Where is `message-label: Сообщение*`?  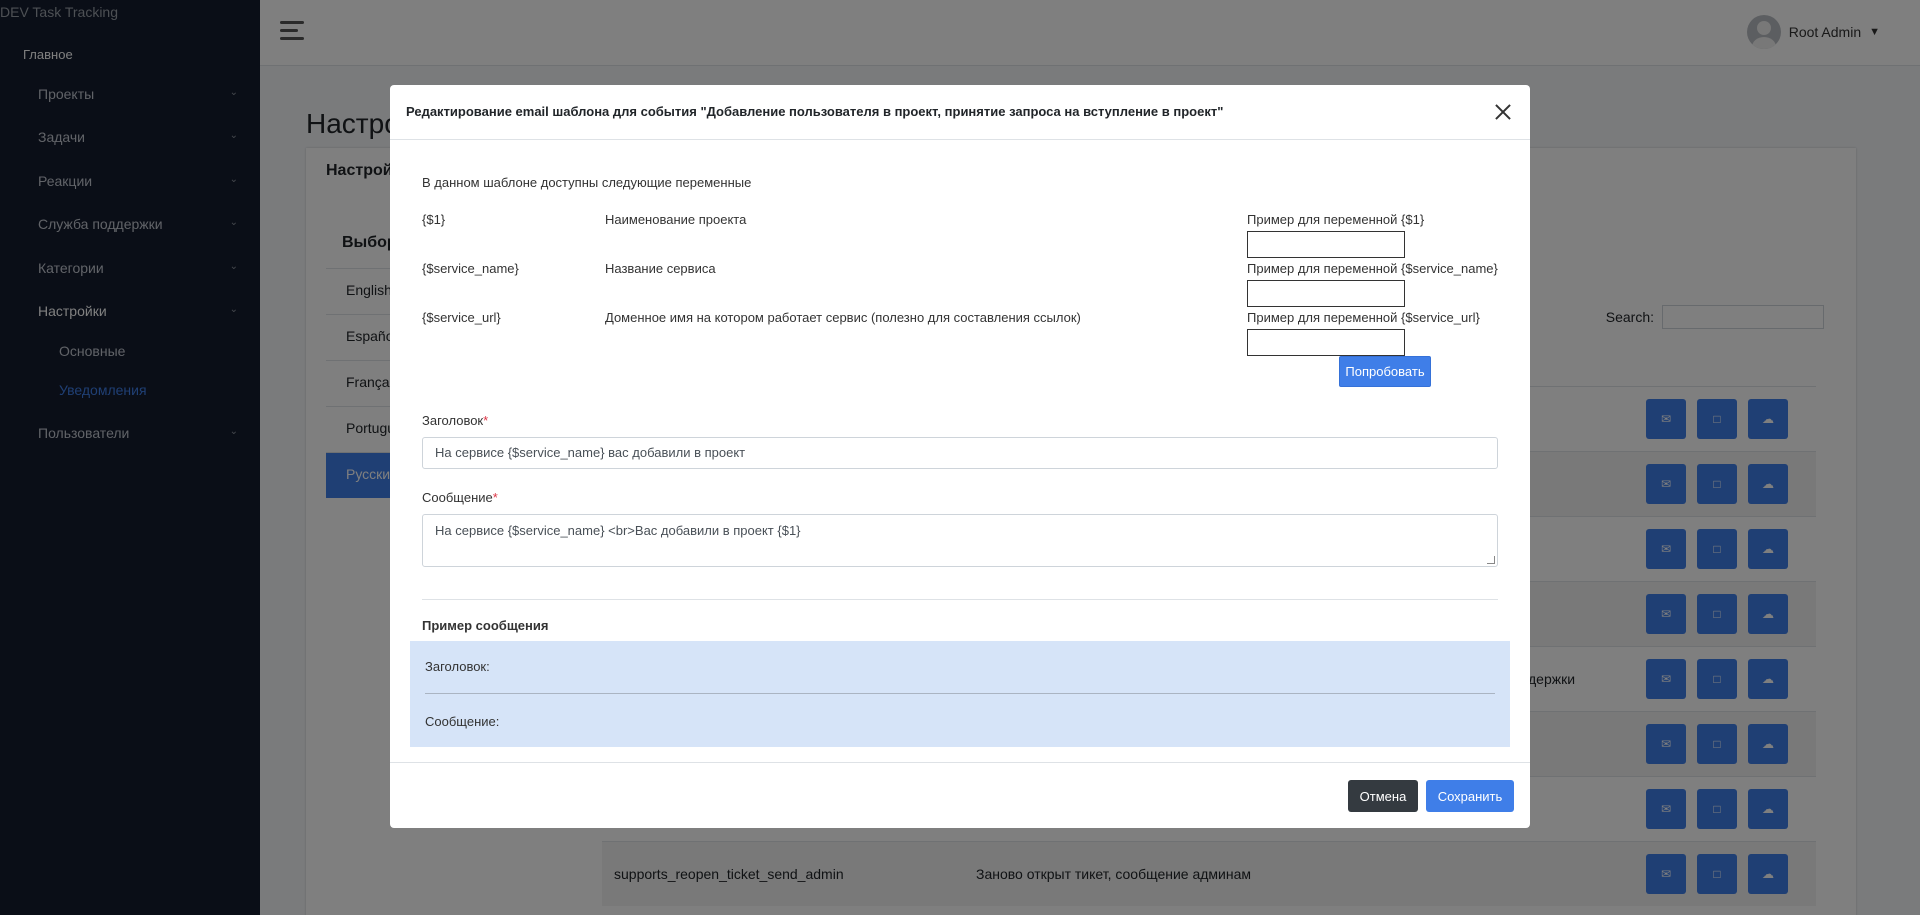
message-label: Сообщение* is located at coordinates (460, 497).